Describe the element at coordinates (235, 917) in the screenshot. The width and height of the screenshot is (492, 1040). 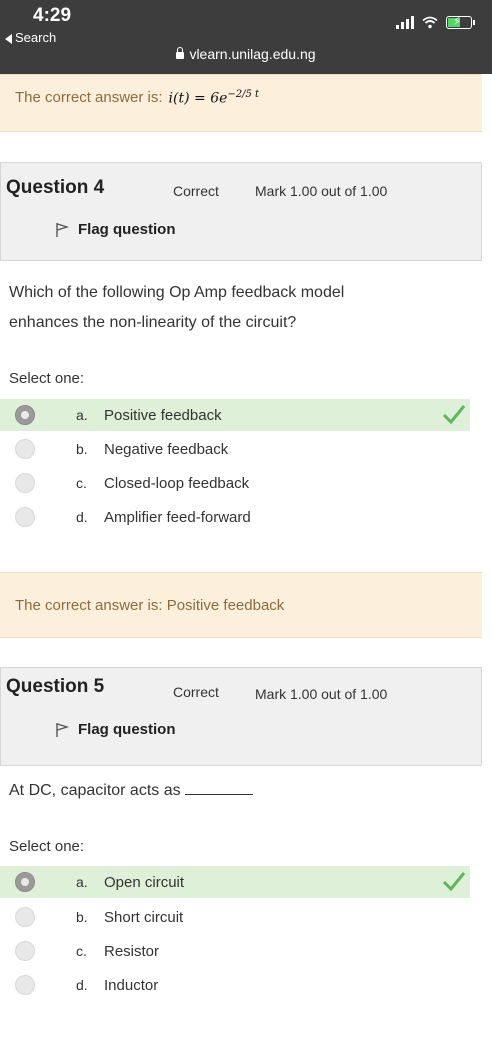
I see `q5-option-b: b. Short circuit` at that location.